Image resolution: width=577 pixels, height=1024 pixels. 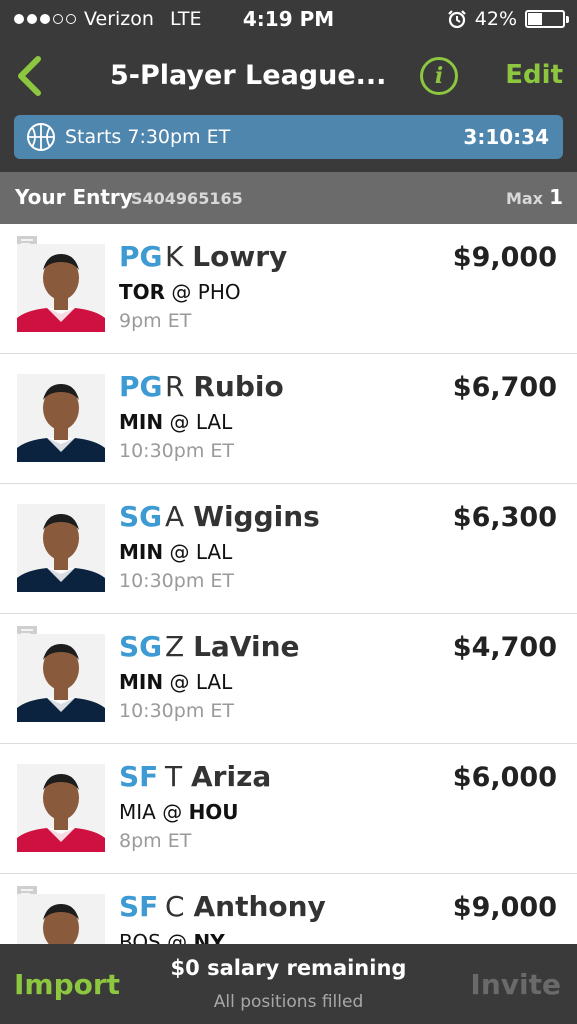 I want to click on player-first-initial: R, so click(x=175, y=386).